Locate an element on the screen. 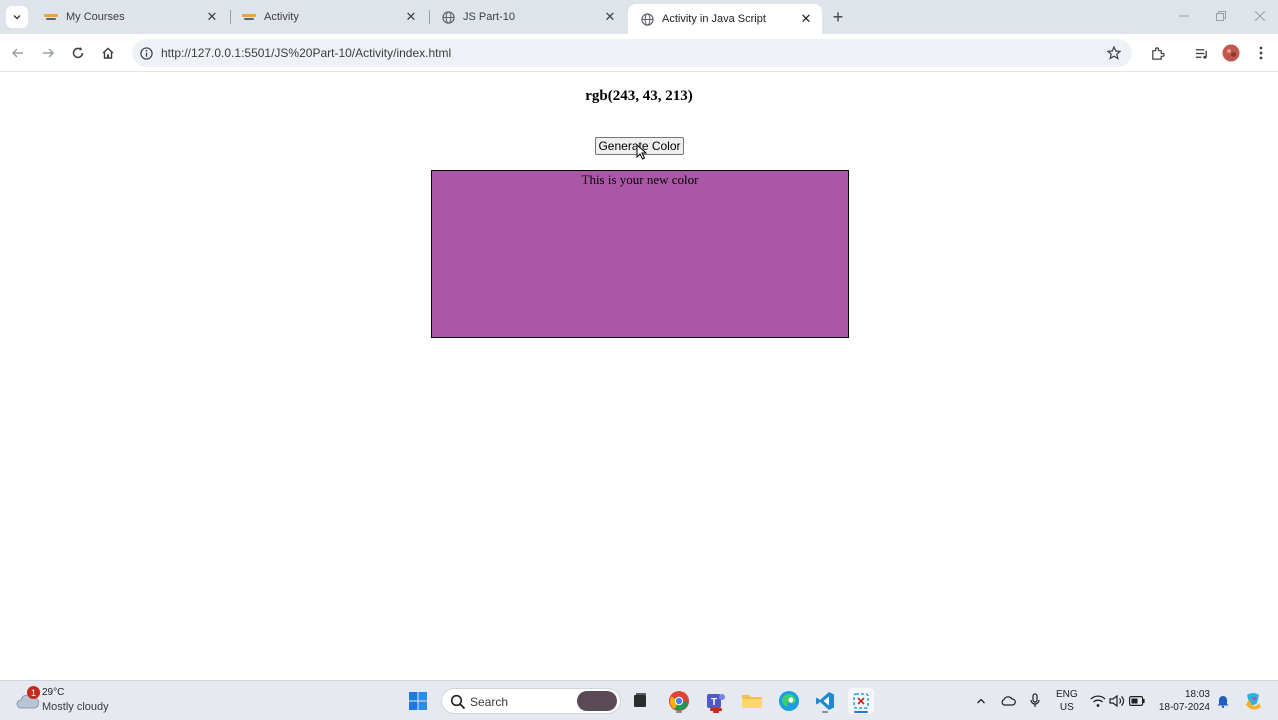 The height and width of the screenshot is (720, 1278). tab-title: My Courses is located at coordinates (95, 17).